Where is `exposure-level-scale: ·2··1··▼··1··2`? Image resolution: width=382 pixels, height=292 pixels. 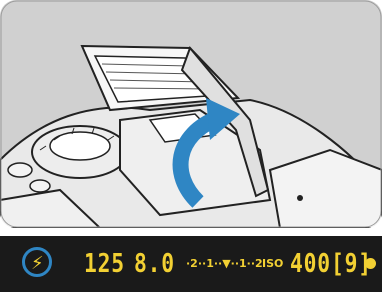 exposure-level-scale: ·2··1··▼··1··2 is located at coordinates (224, 263).